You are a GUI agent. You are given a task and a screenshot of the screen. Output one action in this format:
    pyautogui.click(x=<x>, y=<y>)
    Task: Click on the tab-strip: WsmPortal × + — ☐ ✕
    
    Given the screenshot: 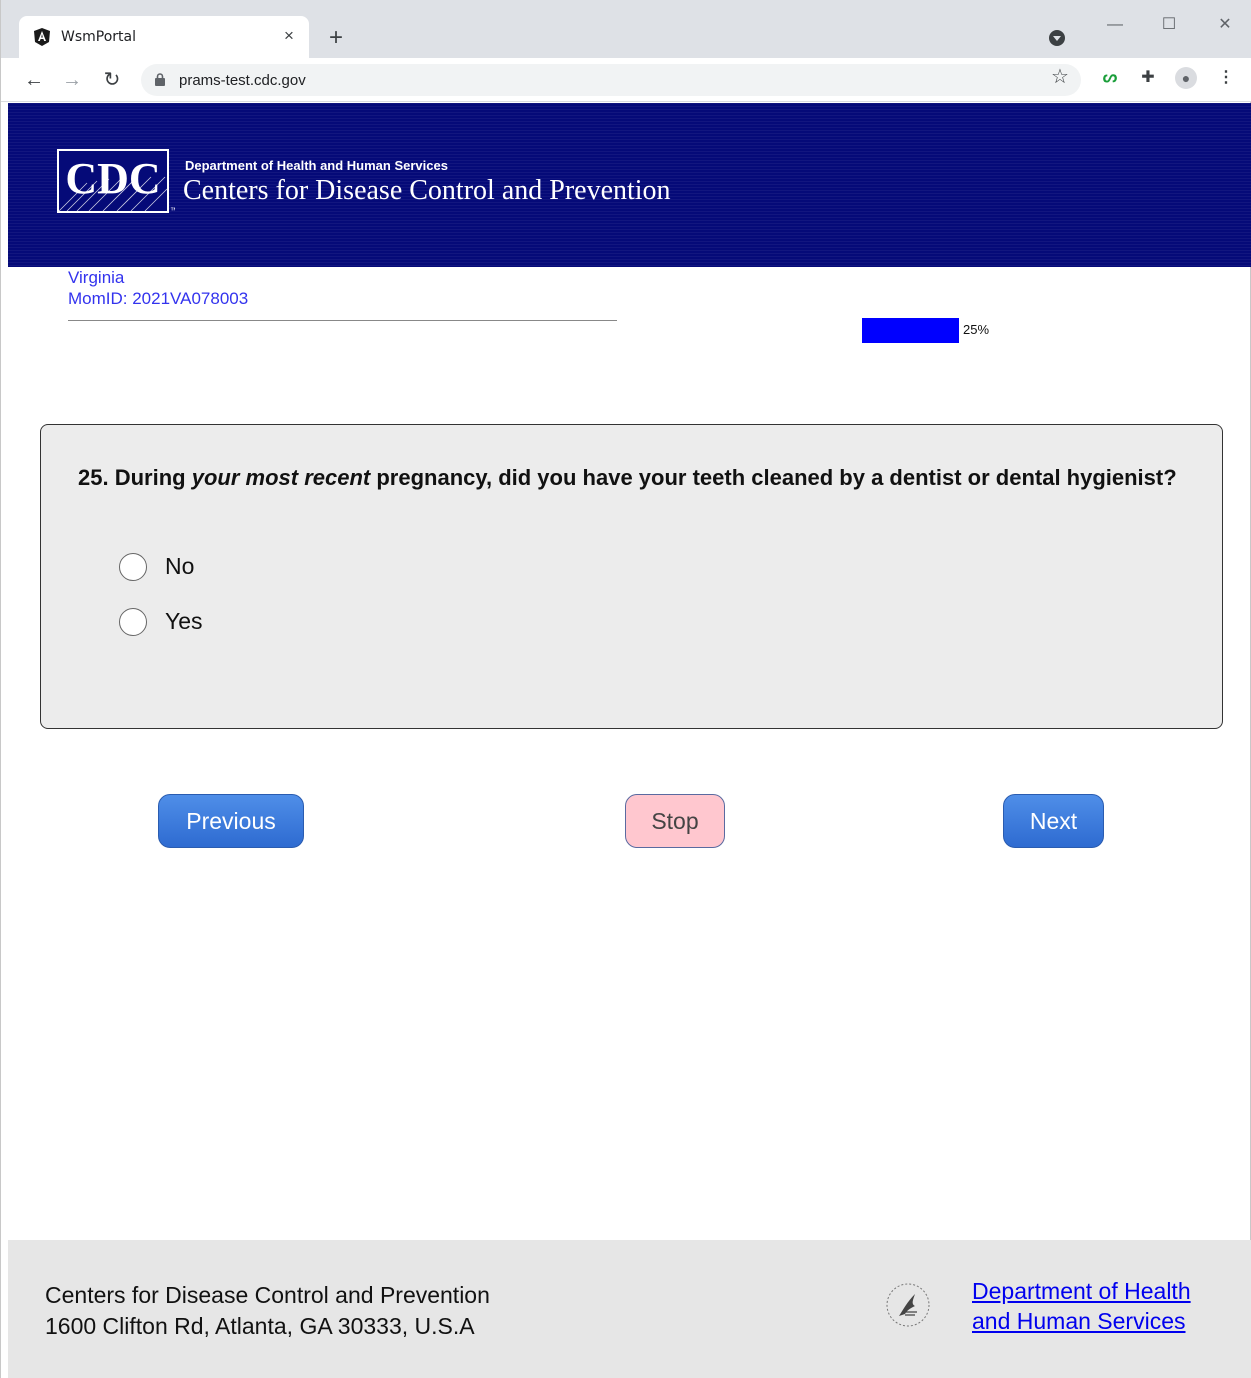 What is the action you would take?
    pyautogui.click(x=626, y=29)
    